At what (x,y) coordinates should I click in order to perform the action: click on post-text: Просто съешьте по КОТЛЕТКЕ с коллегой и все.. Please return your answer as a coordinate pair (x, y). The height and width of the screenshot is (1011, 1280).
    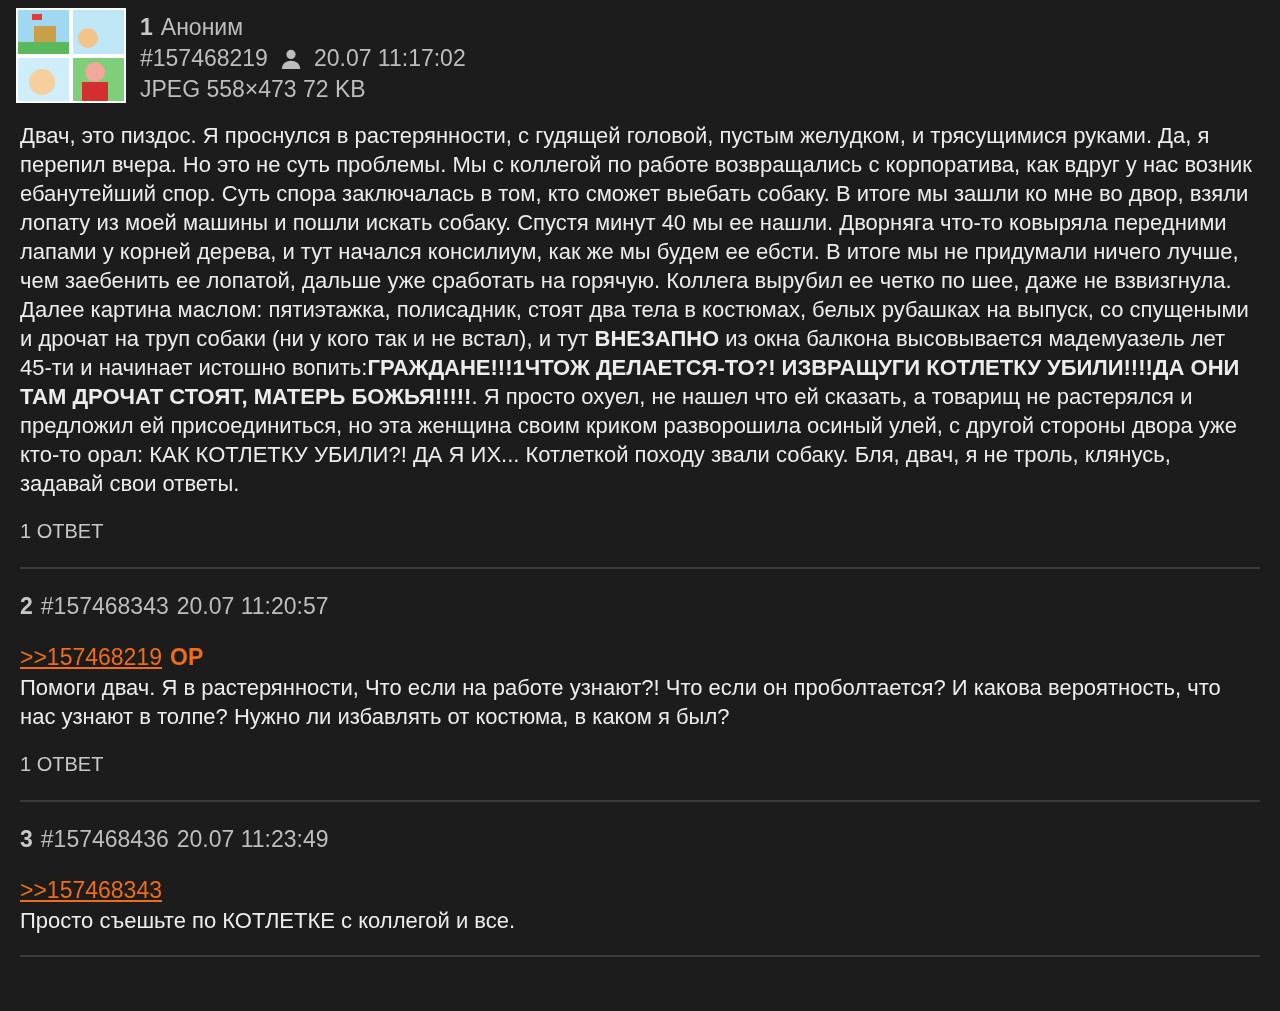
    Looking at the image, I should click on (268, 921).